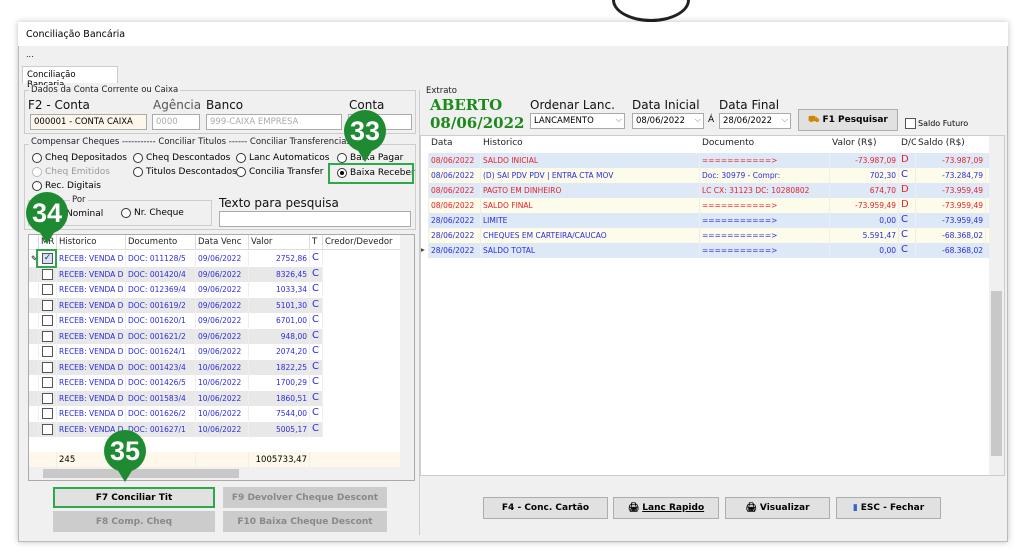 The image size is (1024, 556). What do you see at coordinates (711, 120) in the screenshot?
I see `a-label: Á` at bounding box center [711, 120].